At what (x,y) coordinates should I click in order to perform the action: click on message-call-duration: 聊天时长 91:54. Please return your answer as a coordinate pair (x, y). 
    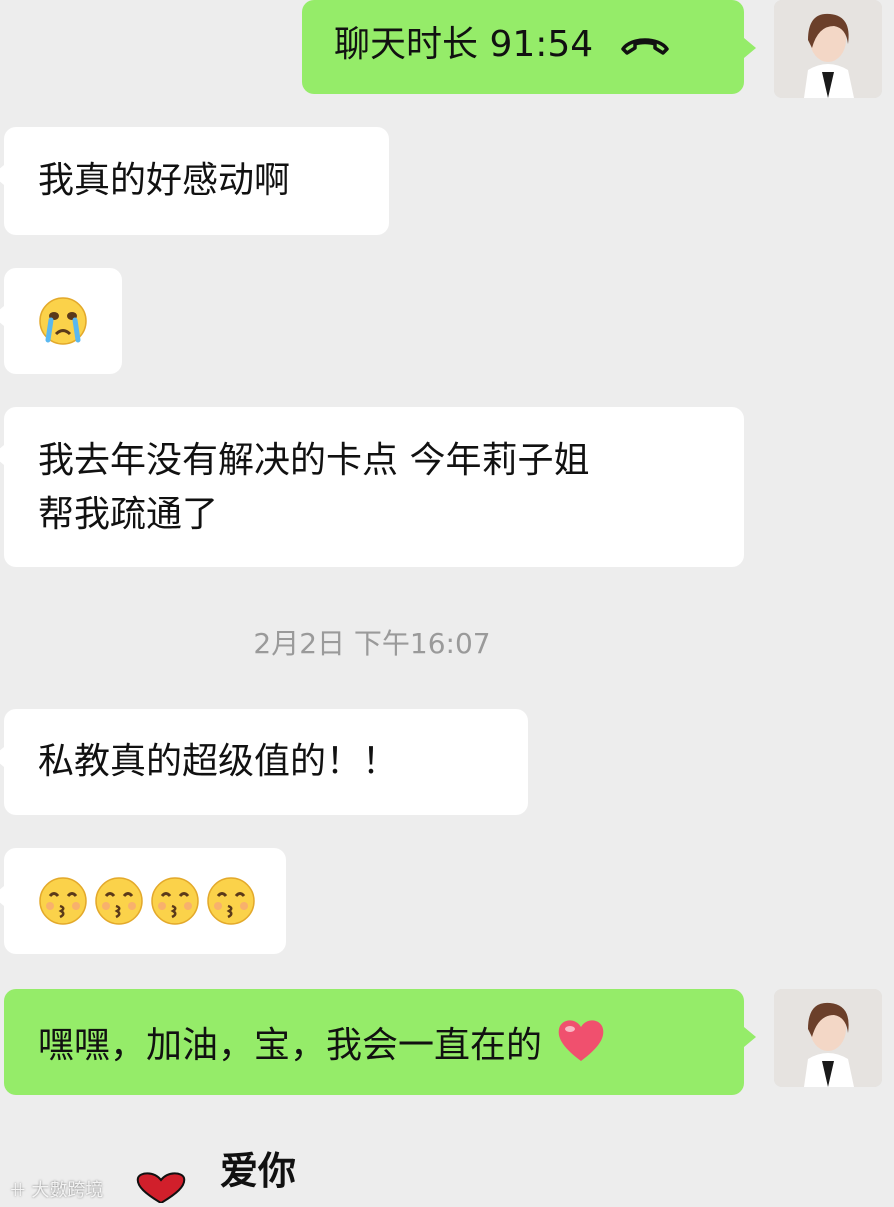
    Looking at the image, I should click on (529, 47).